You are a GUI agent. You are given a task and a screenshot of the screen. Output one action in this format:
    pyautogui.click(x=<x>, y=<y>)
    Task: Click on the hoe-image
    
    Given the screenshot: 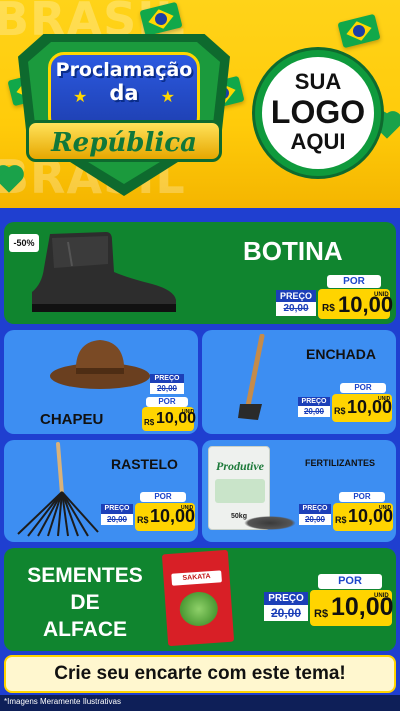 What is the action you would take?
    pyautogui.click(x=251, y=377)
    